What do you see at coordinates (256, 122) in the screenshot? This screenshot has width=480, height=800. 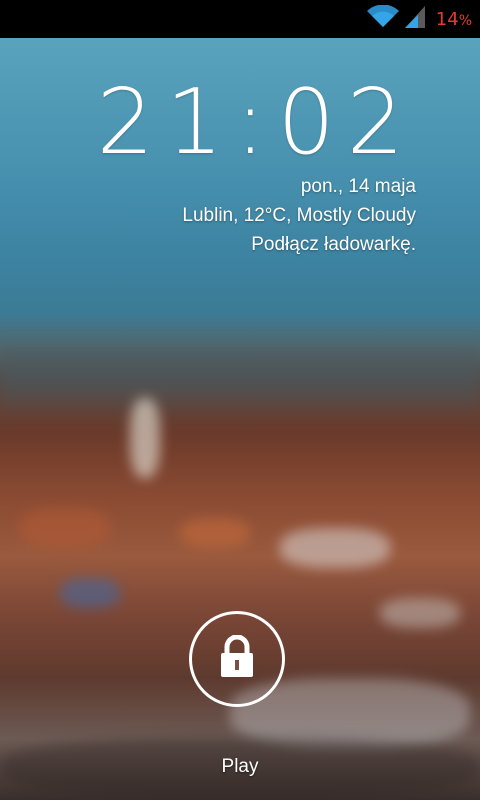 I see `clock: 21:02` at bounding box center [256, 122].